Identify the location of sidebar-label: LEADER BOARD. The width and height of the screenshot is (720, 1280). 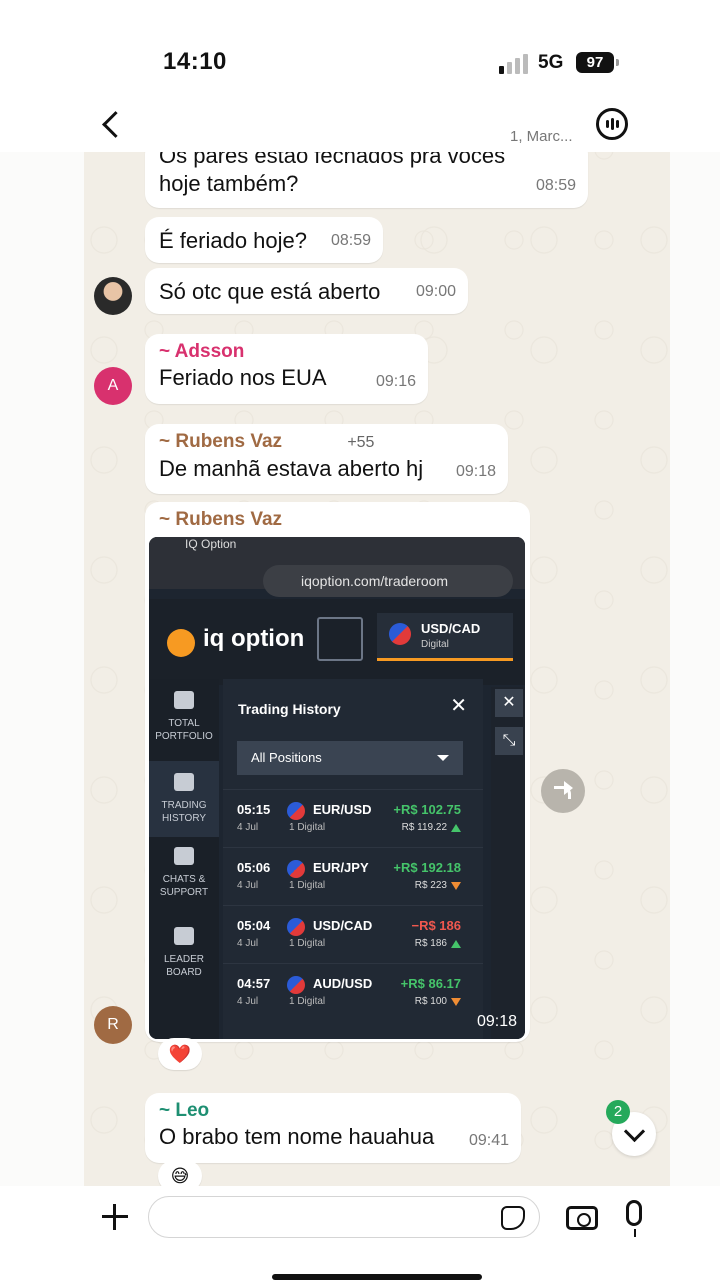
(183, 966).